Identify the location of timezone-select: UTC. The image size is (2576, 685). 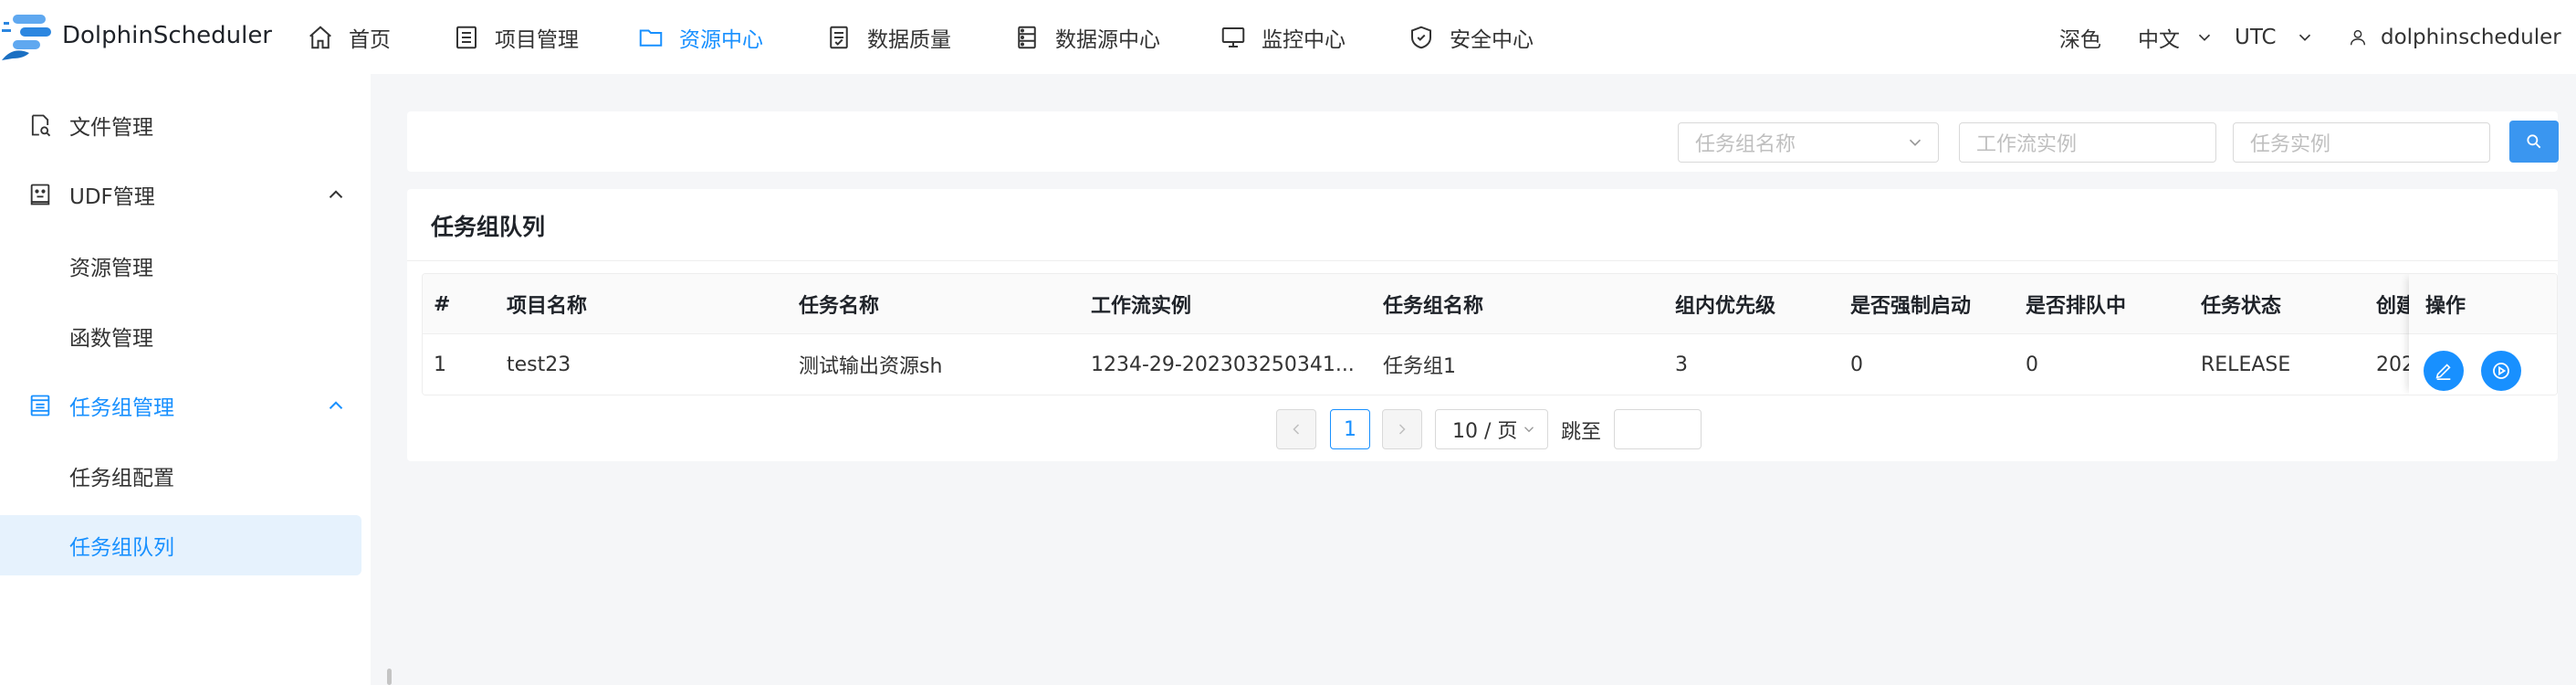
(2275, 37).